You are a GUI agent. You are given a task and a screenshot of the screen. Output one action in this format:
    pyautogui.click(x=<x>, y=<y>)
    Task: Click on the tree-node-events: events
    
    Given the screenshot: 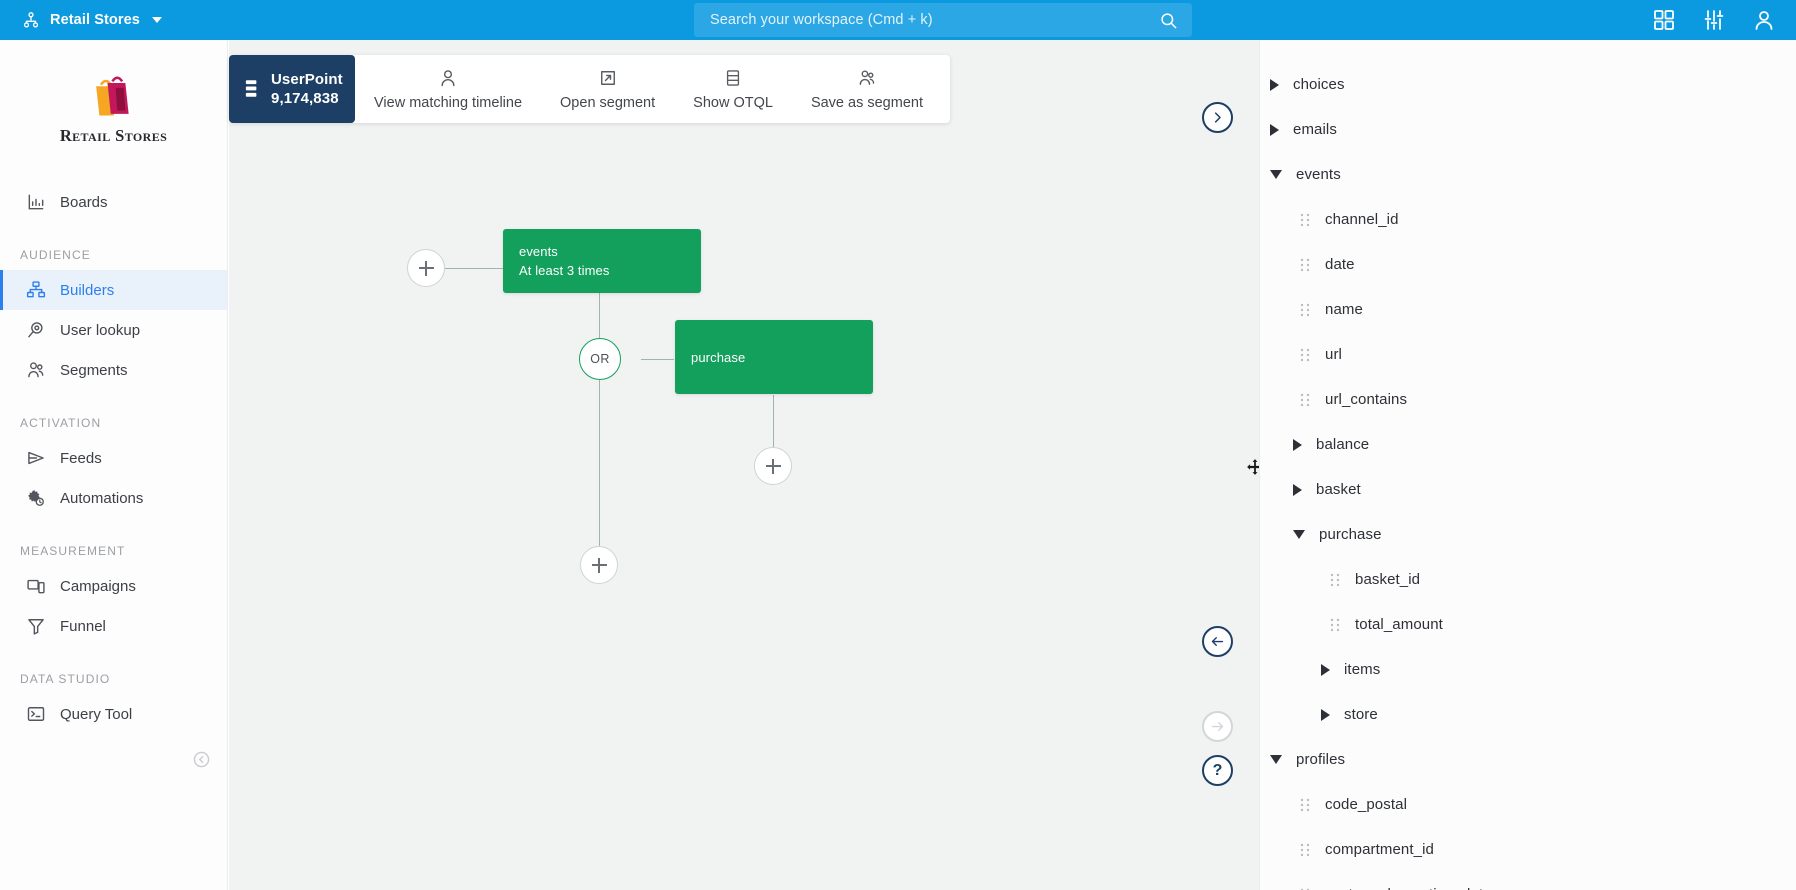 What is the action you would take?
    pyautogui.click(x=1528, y=174)
    